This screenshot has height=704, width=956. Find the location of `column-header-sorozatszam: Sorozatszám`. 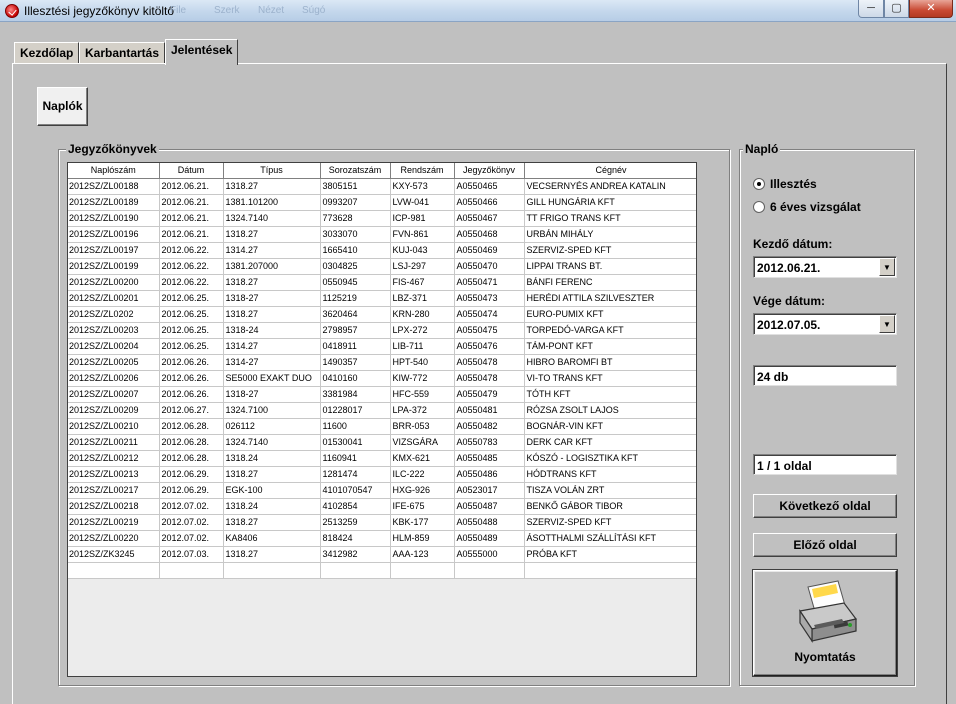

column-header-sorozatszam: Sorozatszám is located at coordinates (355, 171).